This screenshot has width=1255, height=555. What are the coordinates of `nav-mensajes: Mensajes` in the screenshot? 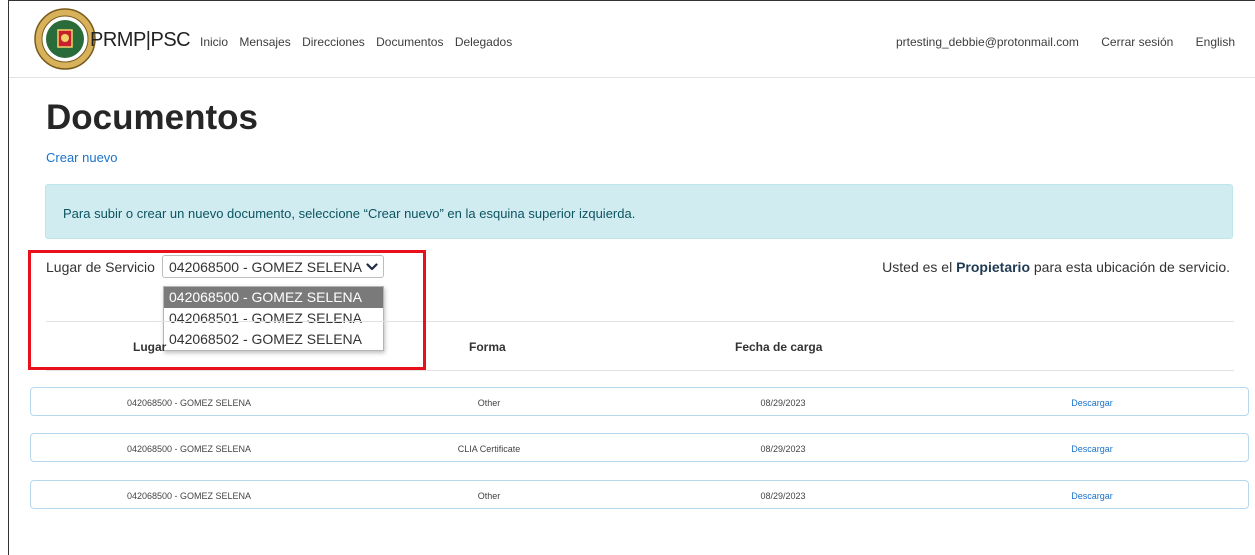 It's located at (264, 42).